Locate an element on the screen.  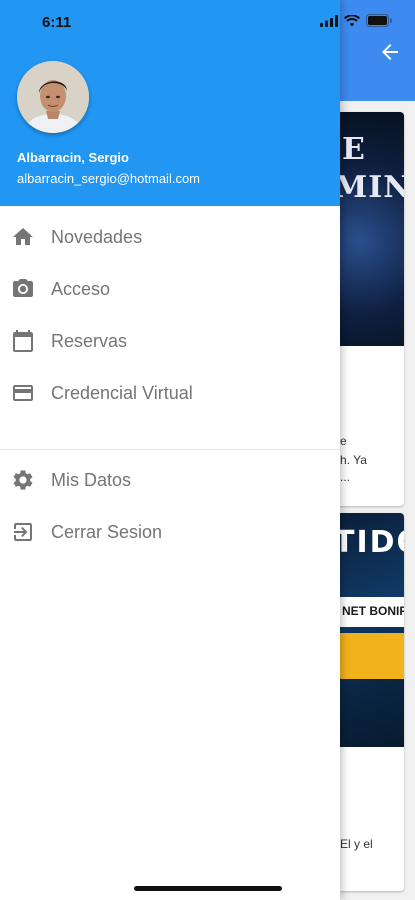
user-photo is located at coordinates (53, 97).